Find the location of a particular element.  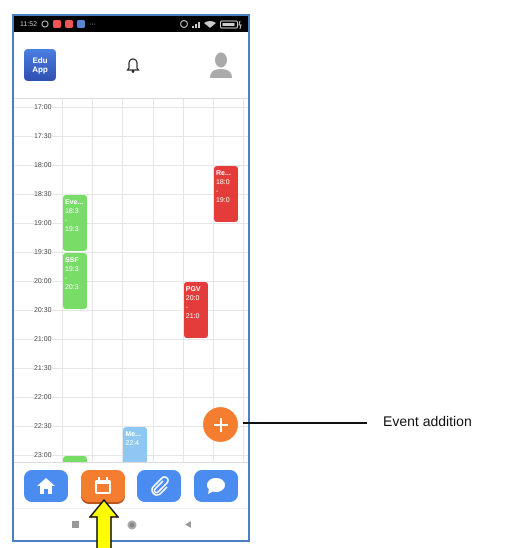

circle-status-icon is located at coordinates (184, 24).